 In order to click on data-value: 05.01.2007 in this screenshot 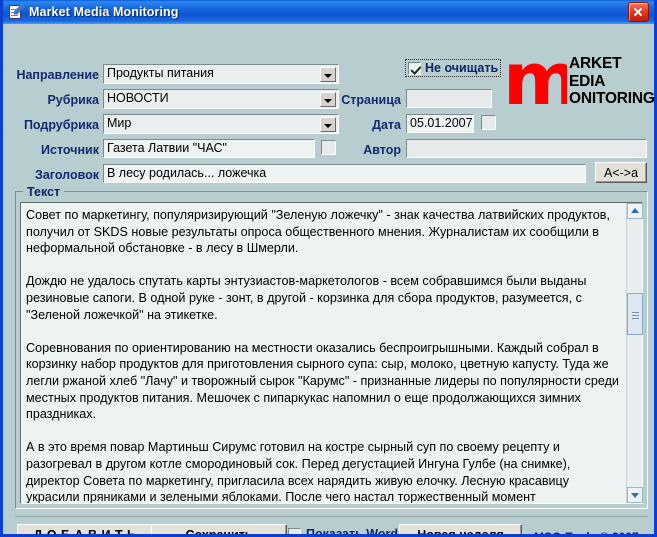, I will do `click(441, 123)`.